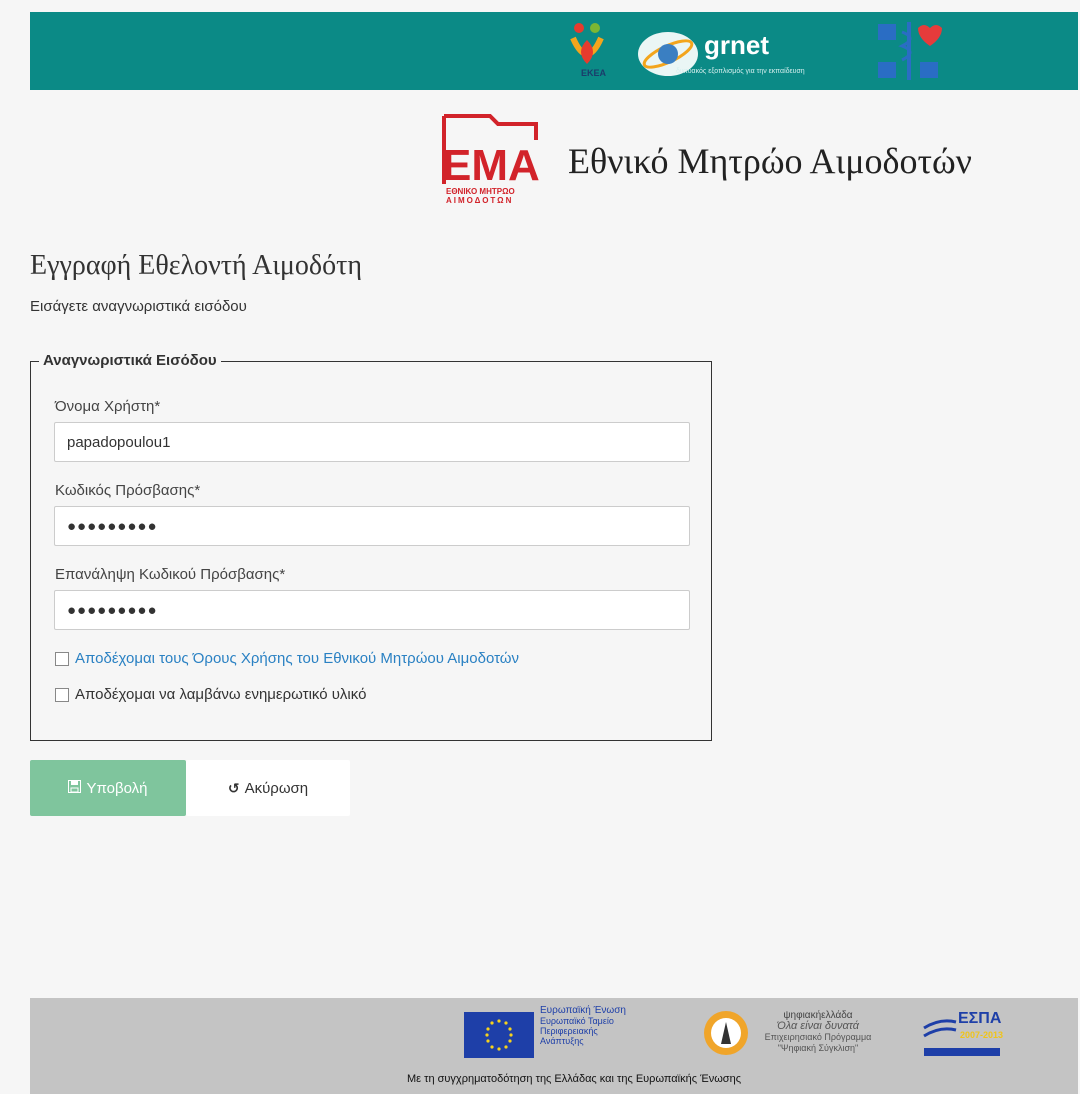  I want to click on digital-line1: Όλα είναι δυνατά, so click(818, 1026).